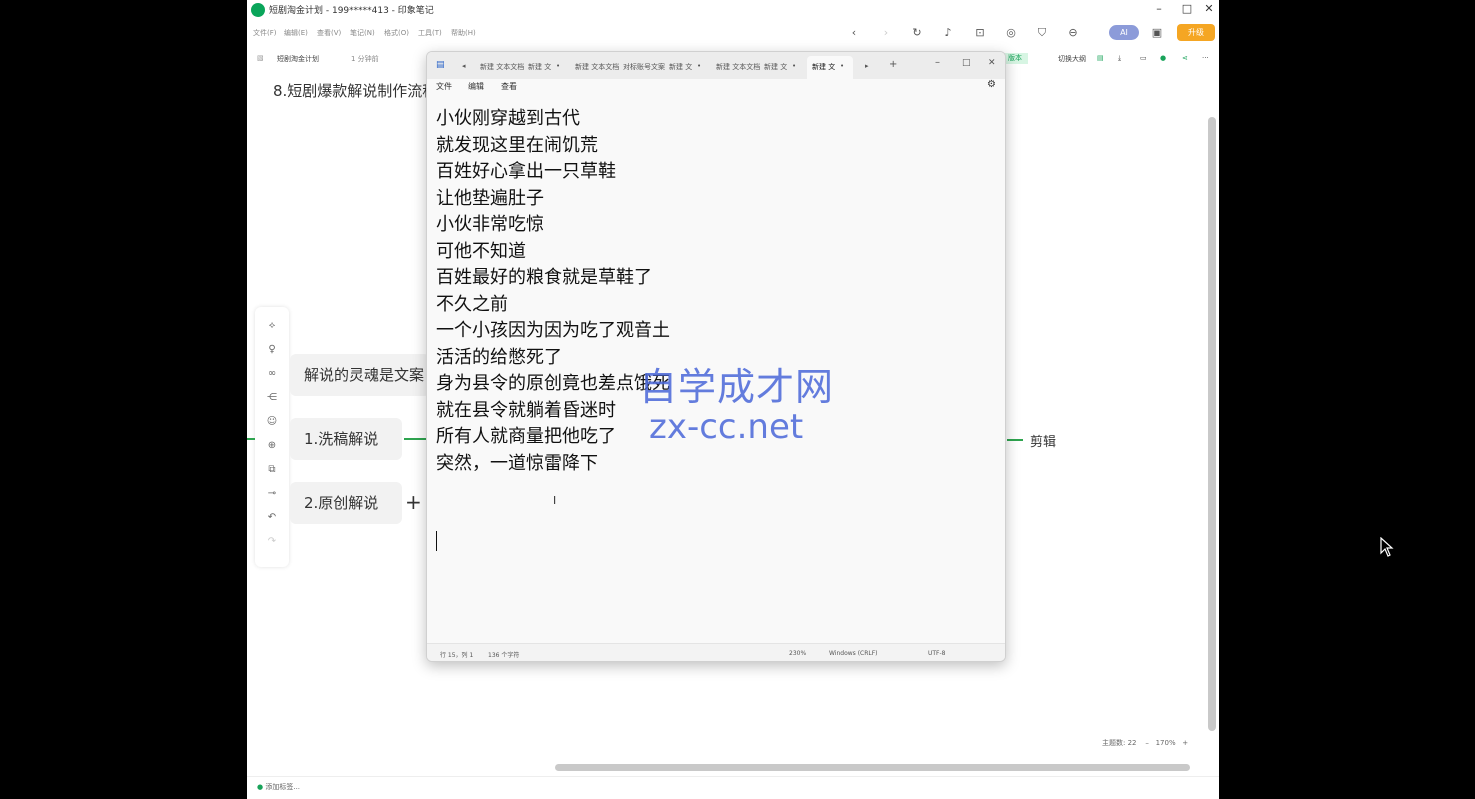  What do you see at coordinates (553, 330) in the screenshot?
I see `text-line: 一个小孩因为因为吃了观音土` at bounding box center [553, 330].